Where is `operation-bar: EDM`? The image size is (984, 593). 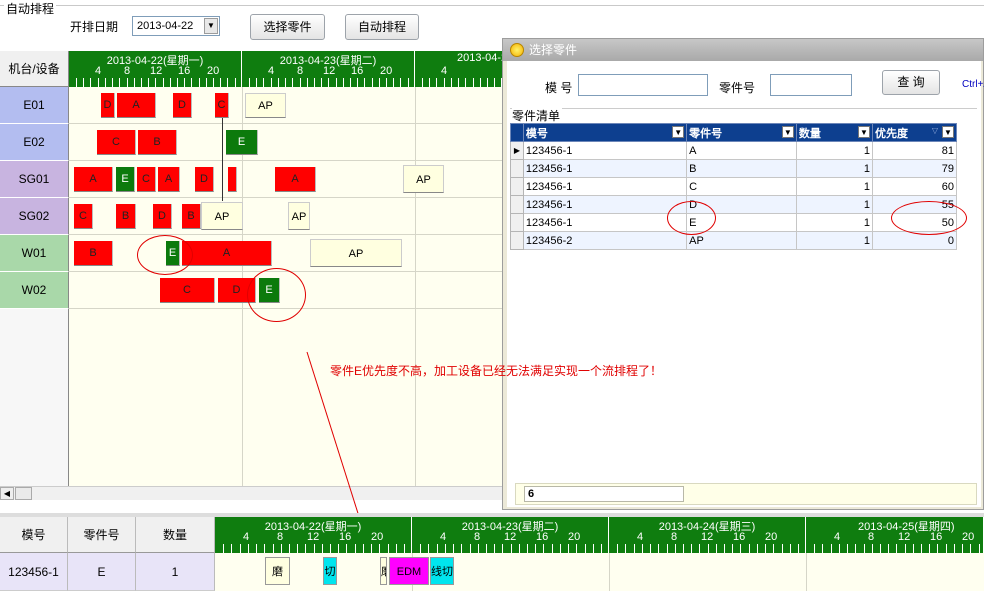
operation-bar: EDM is located at coordinates (409, 571).